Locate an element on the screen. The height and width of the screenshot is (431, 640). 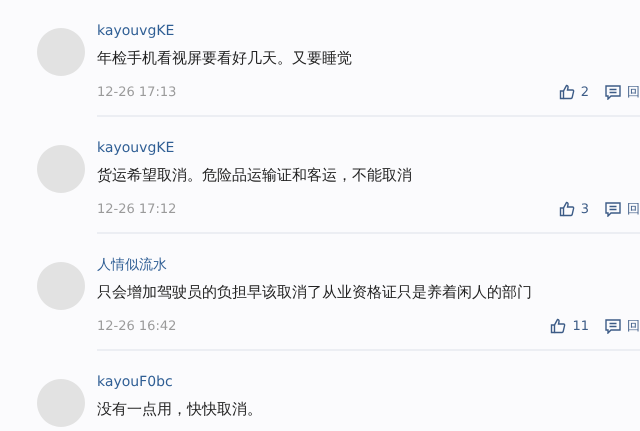
like-button: 2 is located at coordinates (573, 92).